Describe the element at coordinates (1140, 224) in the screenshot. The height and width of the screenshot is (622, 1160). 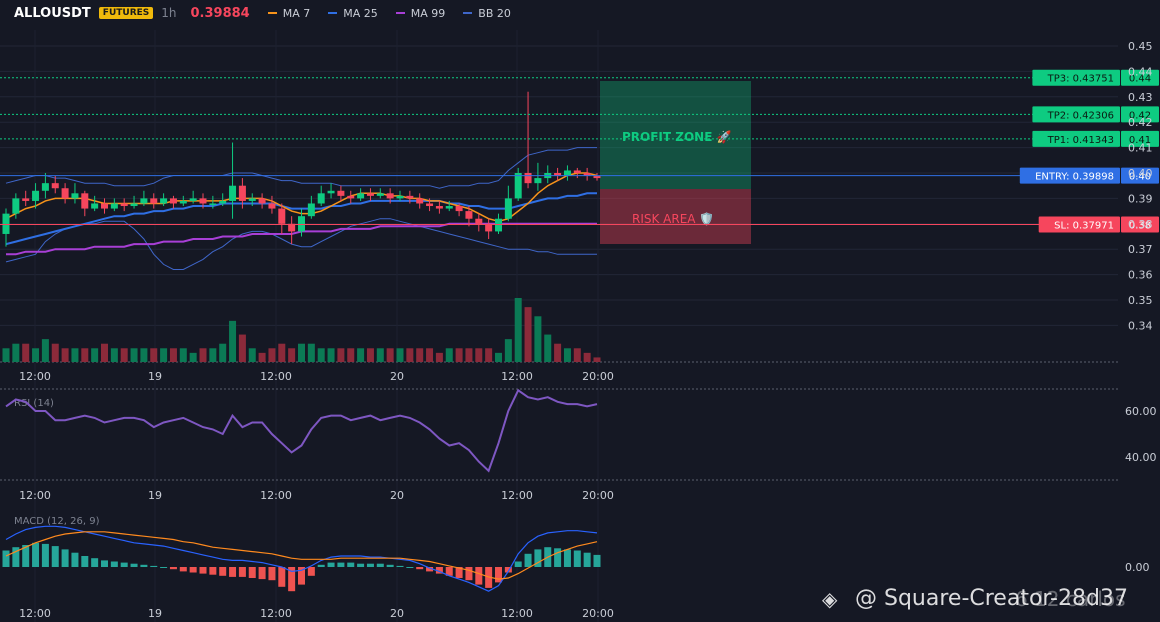
I see `y-tick: 0.38` at that location.